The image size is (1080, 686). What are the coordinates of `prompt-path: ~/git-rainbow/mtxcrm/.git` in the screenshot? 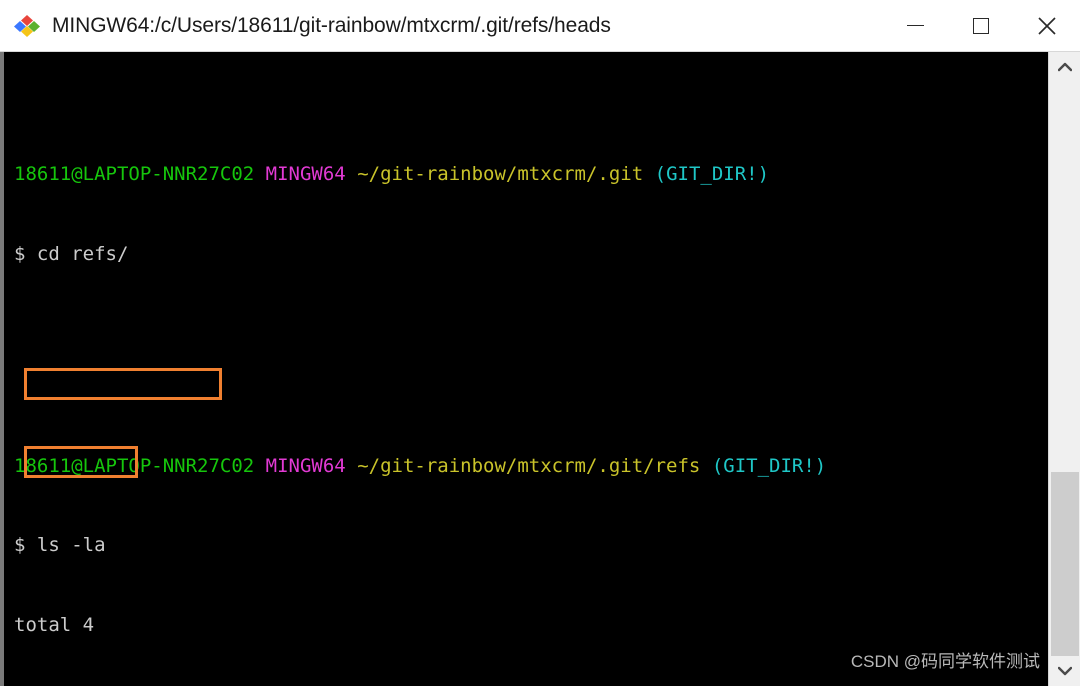 It's located at (500, 174).